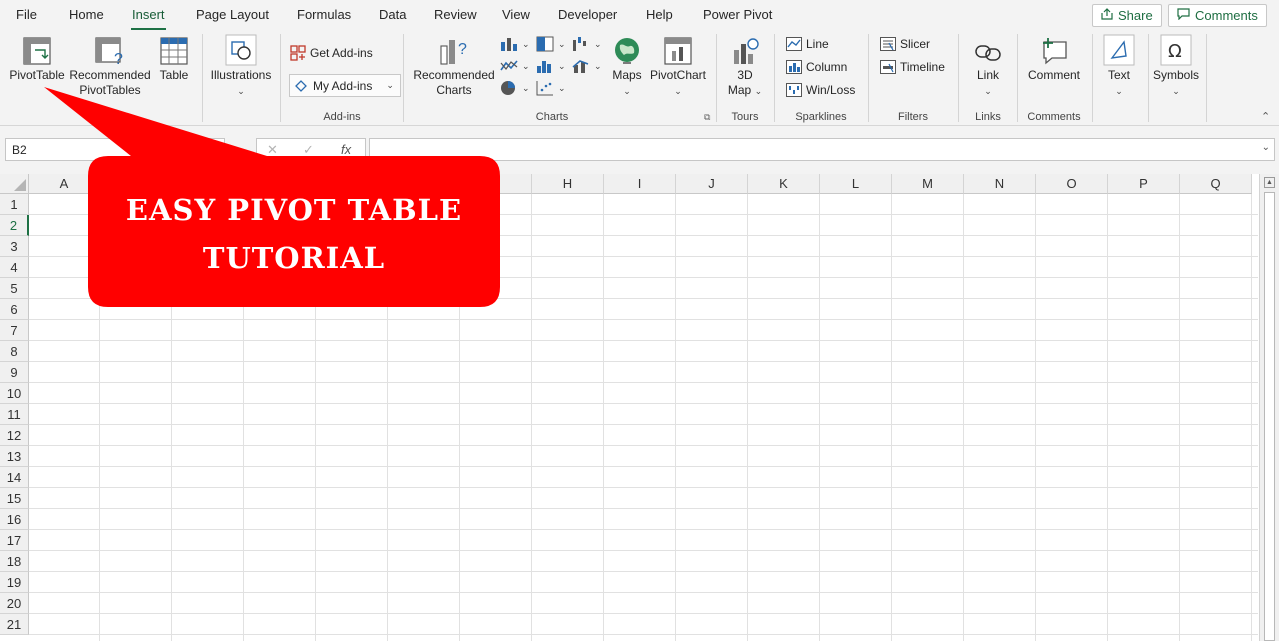 The height and width of the screenshot is (641, 1279). I want to click on column-header: M, so click(928, 184).